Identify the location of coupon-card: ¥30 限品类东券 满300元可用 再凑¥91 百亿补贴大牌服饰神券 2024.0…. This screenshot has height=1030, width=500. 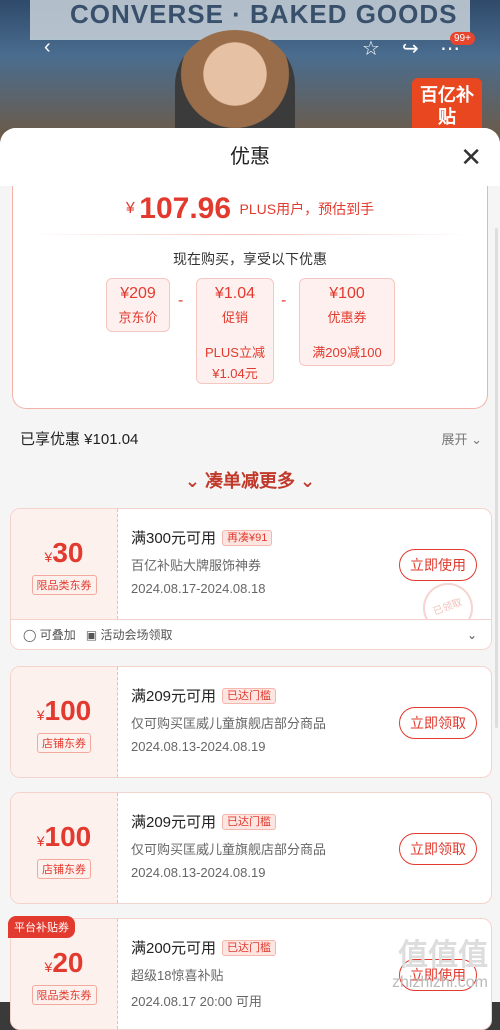
(251, 579).